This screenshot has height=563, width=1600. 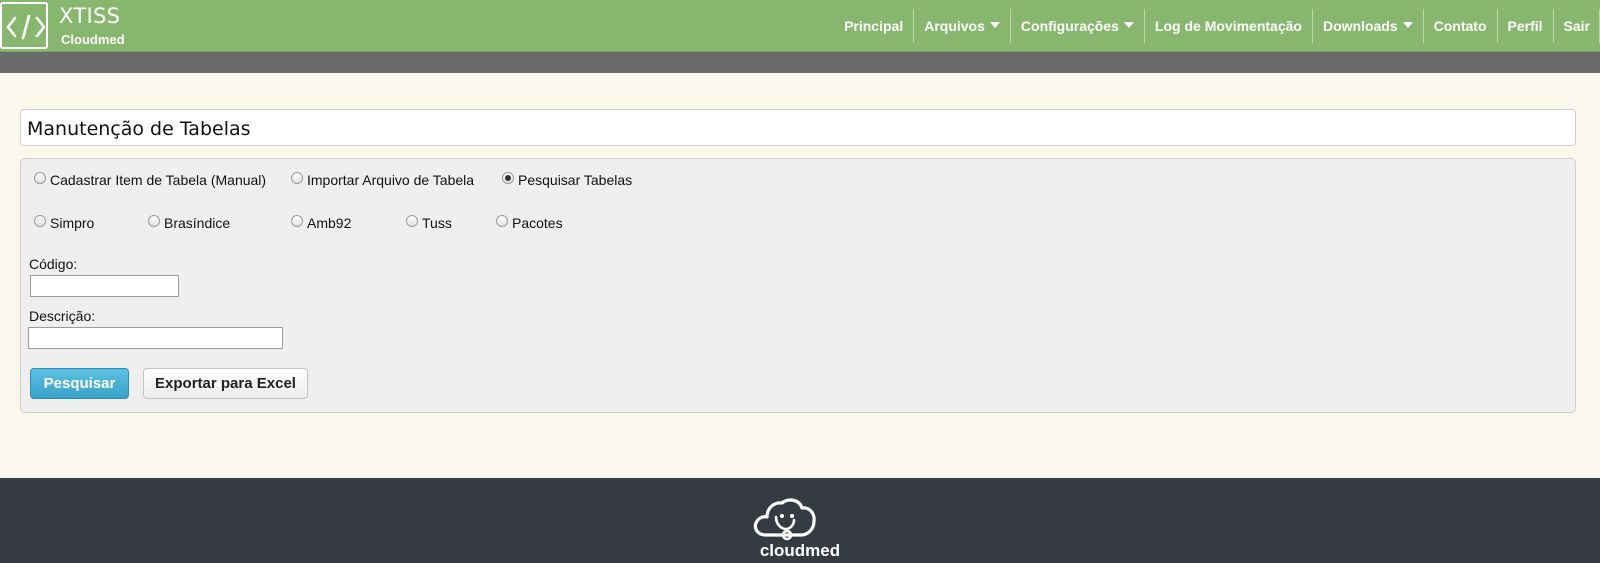 What do you see at coordinates (90, 16) in the screenshot?
I see `app-title: XTISS` at bounding box center [90, 16].